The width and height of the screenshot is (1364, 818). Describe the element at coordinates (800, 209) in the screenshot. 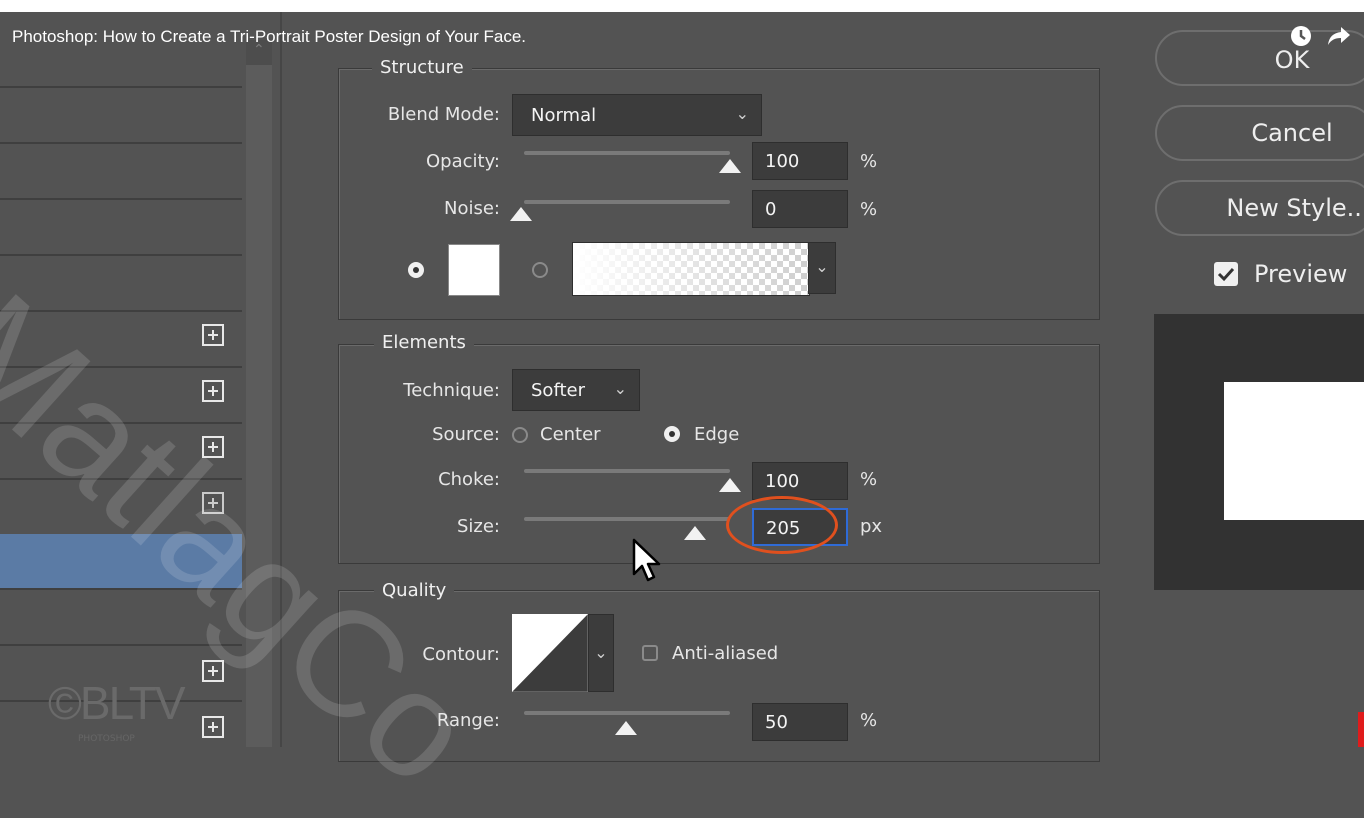

I see `noise-input: 0` at that location.